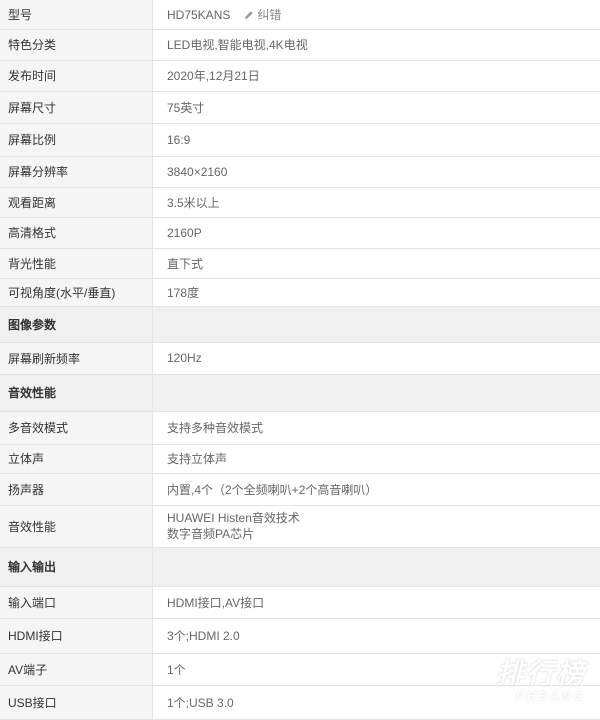  Describe the element at coordinates (200, 703) in the screenshot. I see `spec-value-text: 1个;USB 3.0` at that location.